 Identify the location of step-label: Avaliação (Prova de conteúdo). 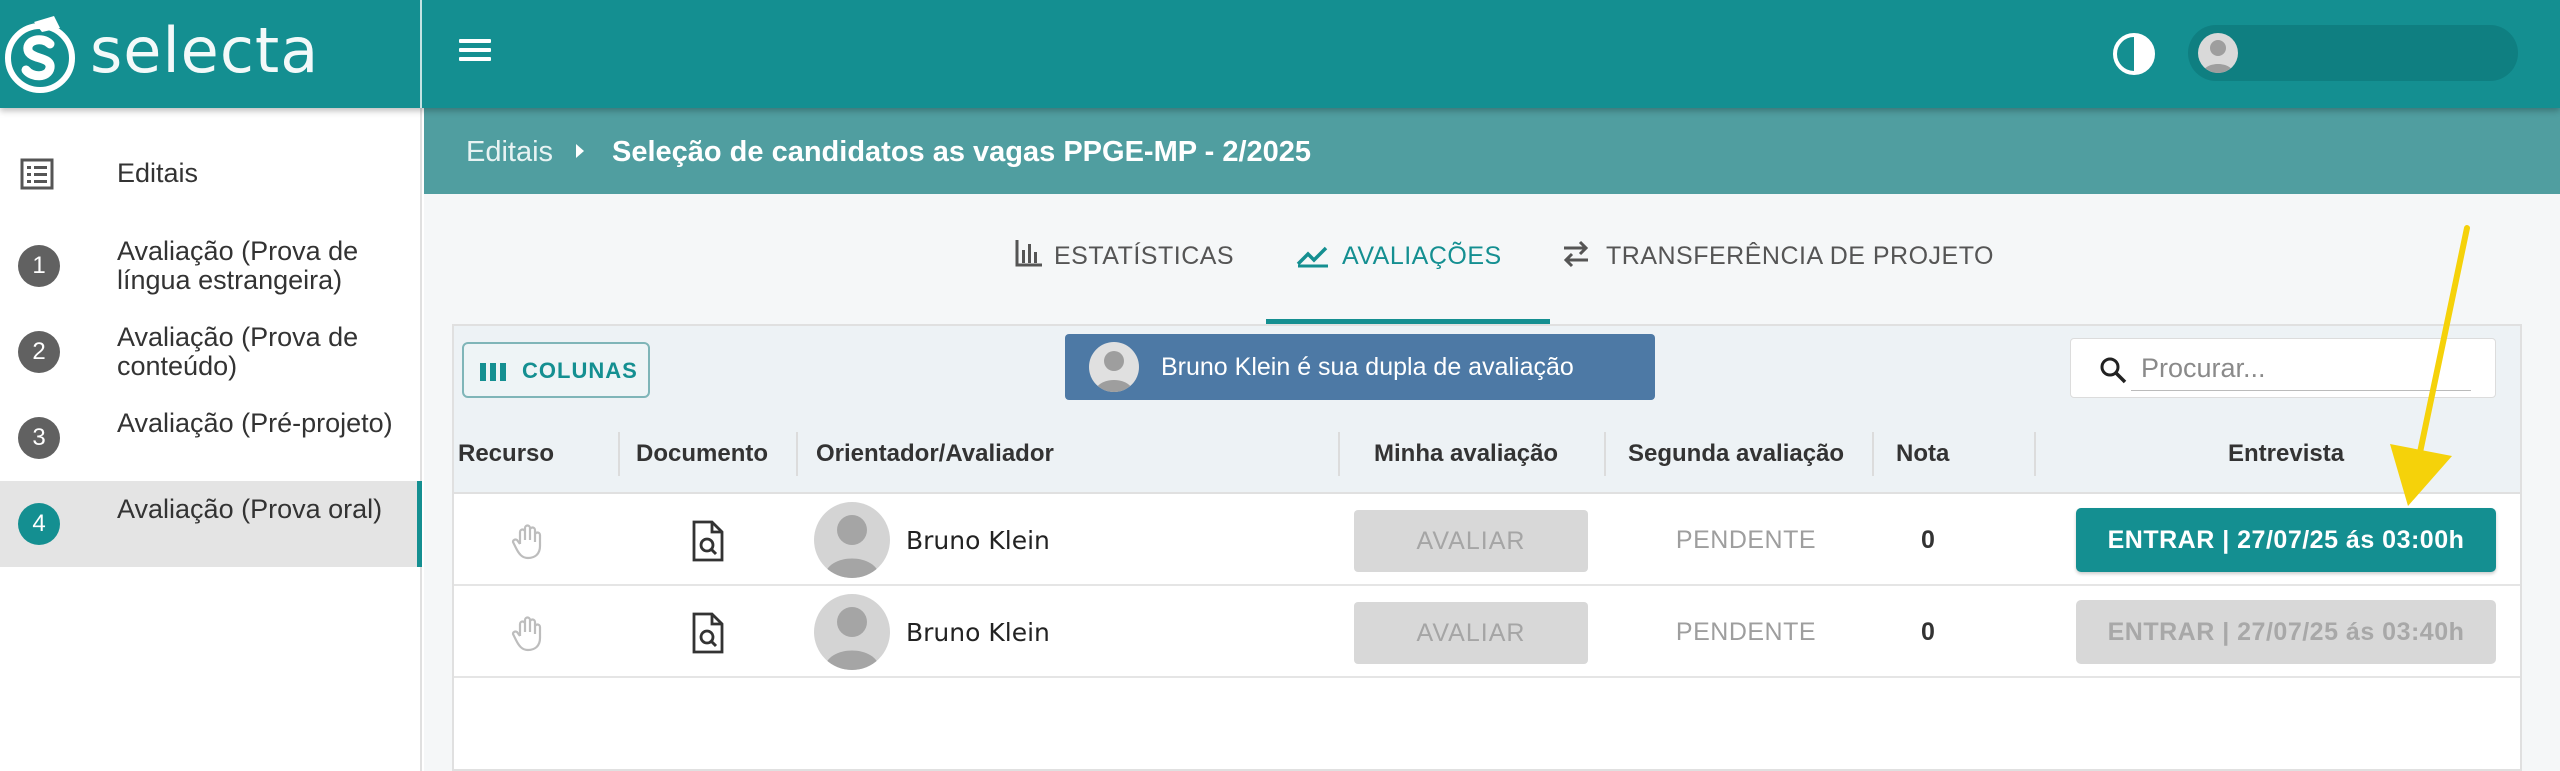
(238, 351).